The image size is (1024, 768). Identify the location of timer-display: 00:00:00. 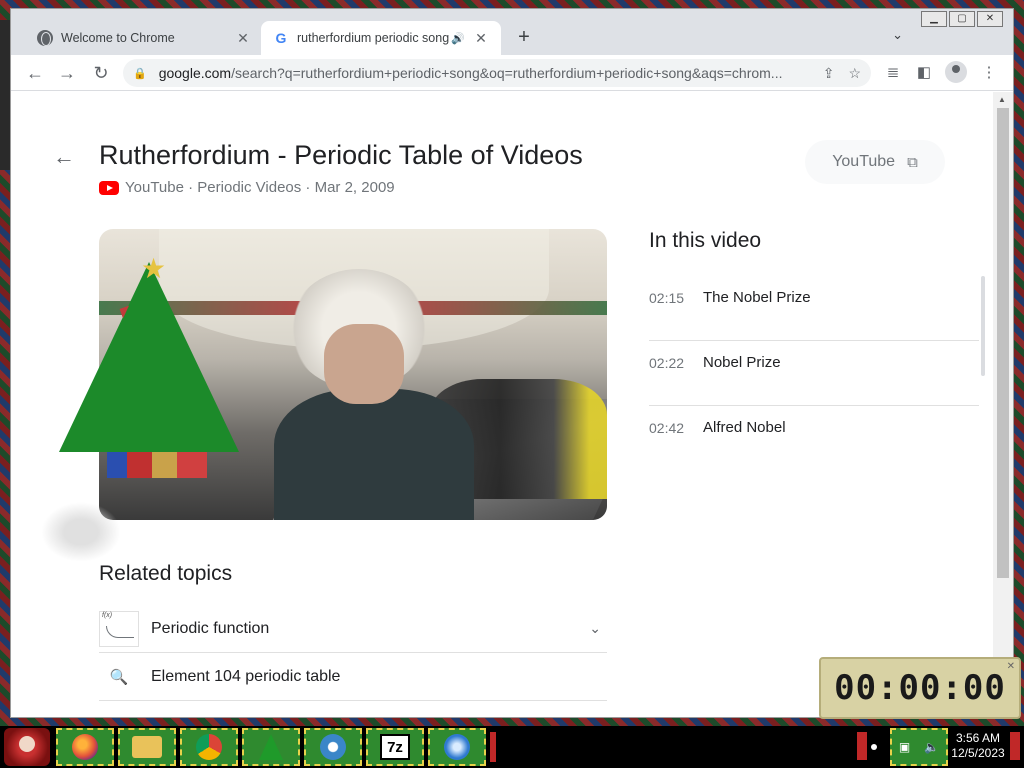
(920, 688).